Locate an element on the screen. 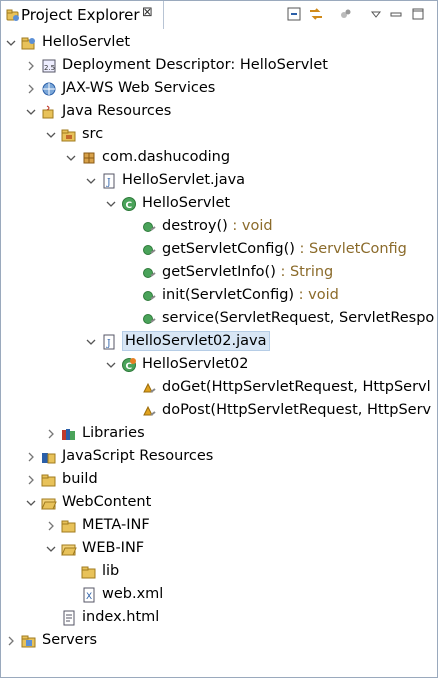 The image size is (438, 678). tree-item-text: Deployment Descriptor: HelloServlet is located at coordinates (195, 65).